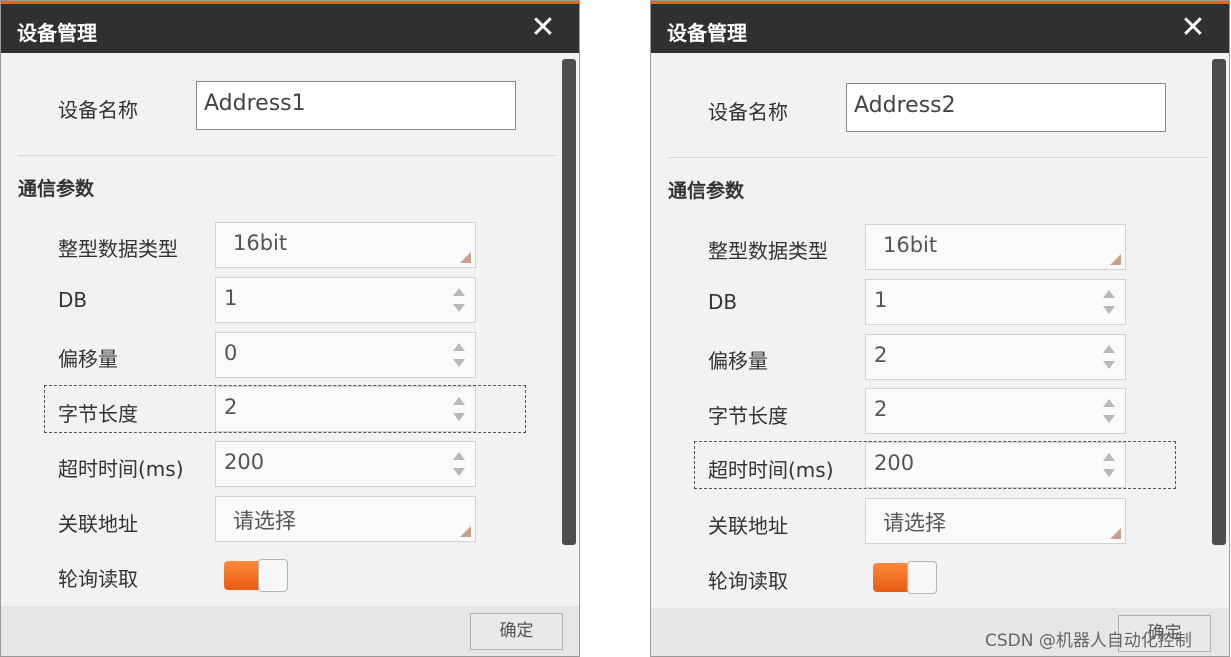  I want to click on offset-input: 0, so click(345, 355).